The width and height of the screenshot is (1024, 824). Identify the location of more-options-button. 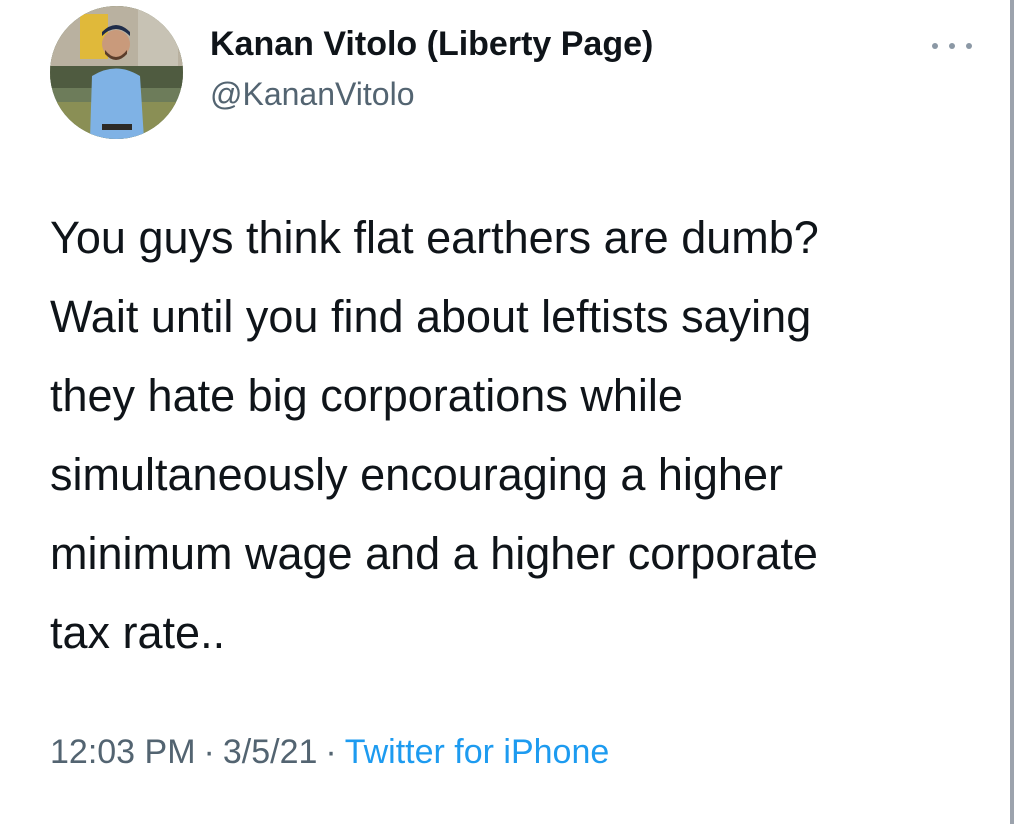
(952, 46).